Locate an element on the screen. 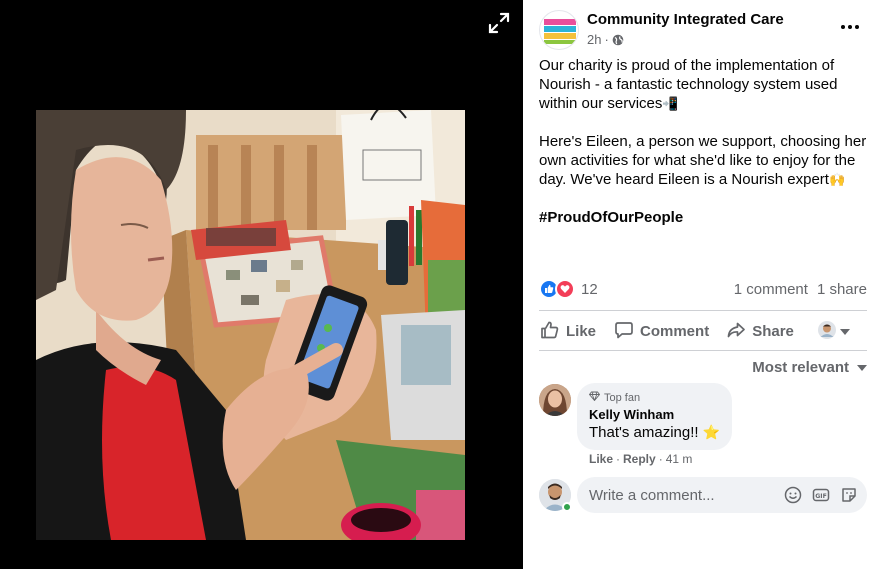 The width and height of the screenshot is (880, 569). engagement-counts: 1 comment 1 share is located at coordinates (800, 289).